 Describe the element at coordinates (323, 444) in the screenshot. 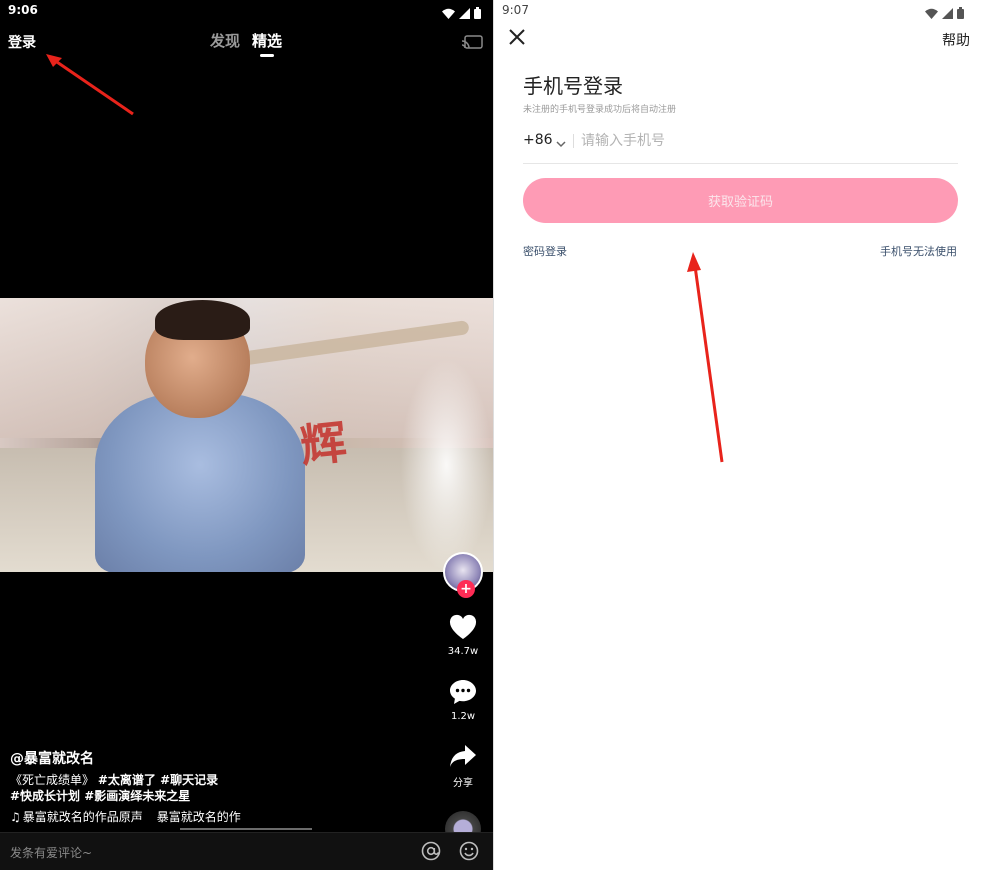

I see `video-sign-text: 辉` at that location.